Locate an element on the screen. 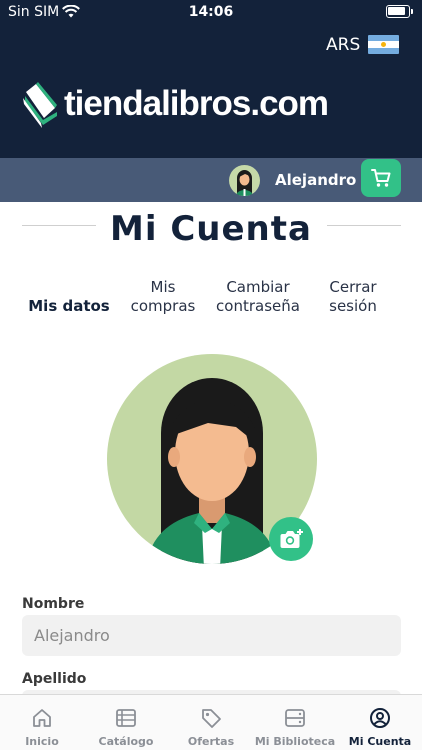 The width and height of the screenshot is (422, 750). tabbar-item-ofertas: Ofertas is located at coordinates (211, 722).